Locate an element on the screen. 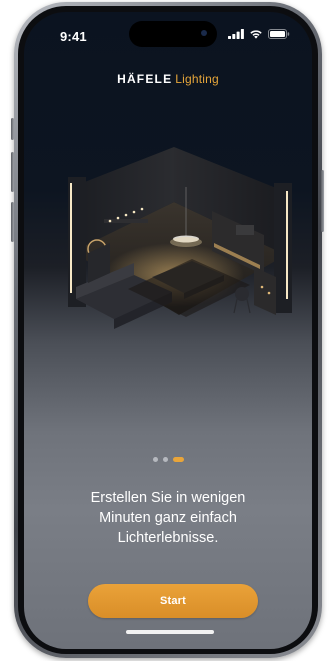  page-dot-3-active is located at coordinates (178, 459).